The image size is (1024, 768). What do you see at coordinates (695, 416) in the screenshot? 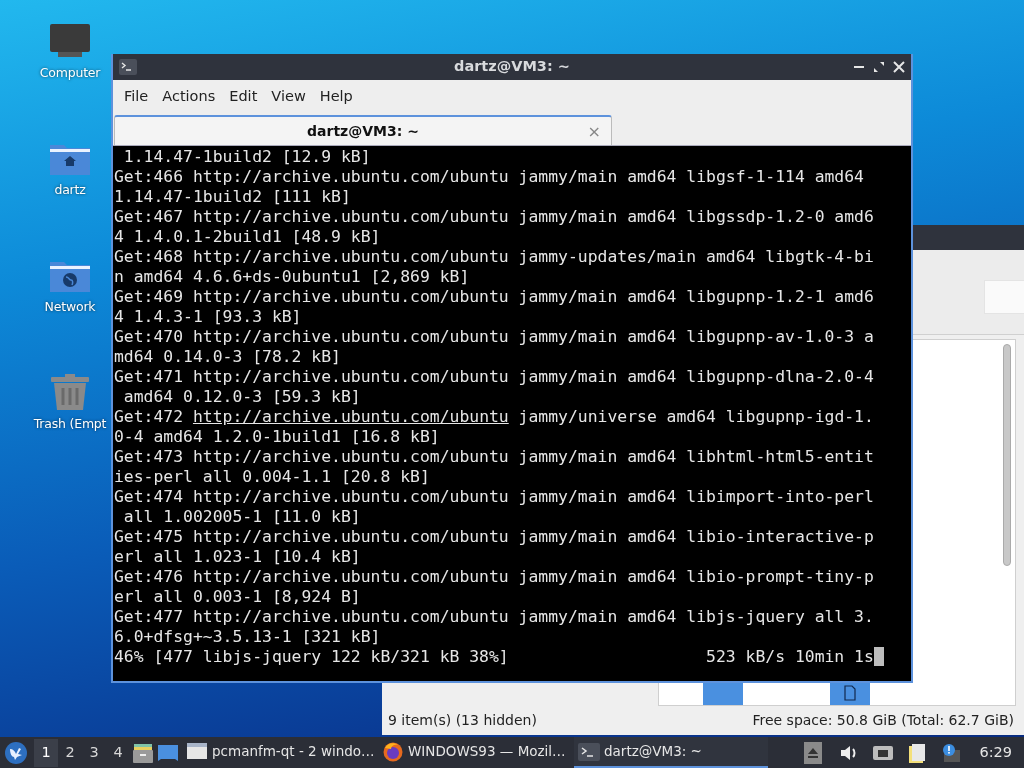
I see `terminal-text: jammy/universe amd64 libgupnp-igd-1.` at bounding box center [695, 416].